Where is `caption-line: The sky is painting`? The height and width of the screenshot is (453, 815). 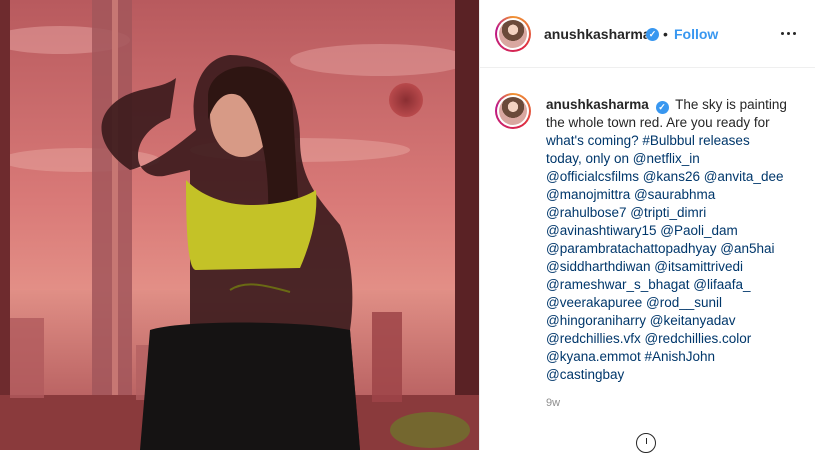
caption-line: The sky is painting is located at coordinates (731, 104).